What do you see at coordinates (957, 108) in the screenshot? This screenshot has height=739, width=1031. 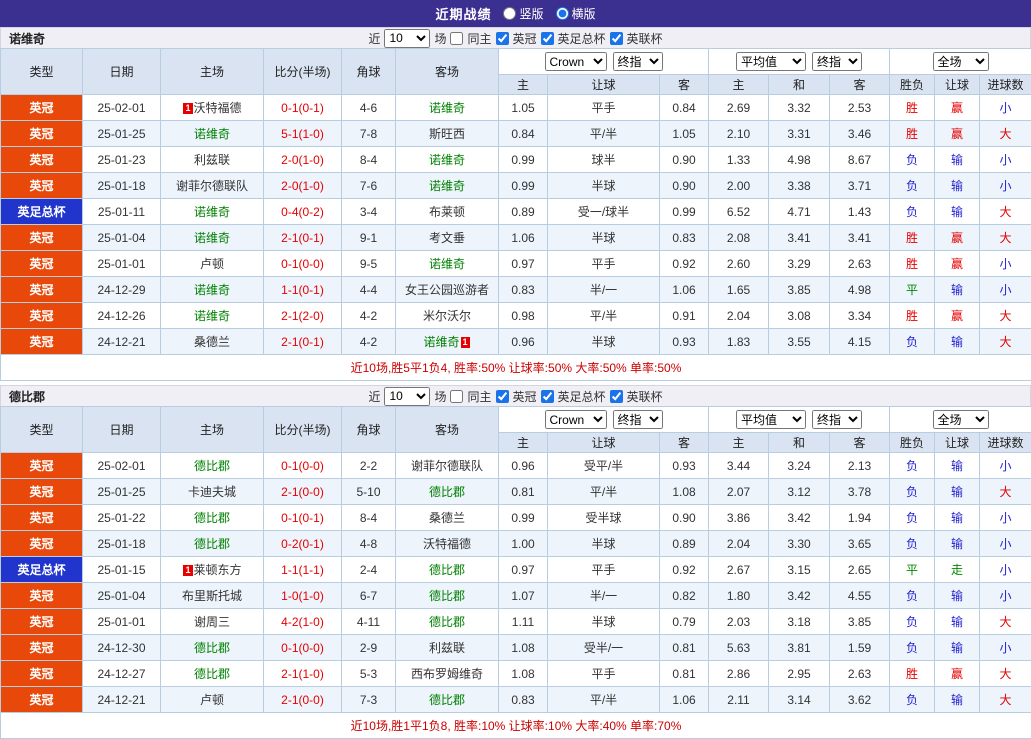 I see `result-handicap: 赢` at bounding box center [957, 108].